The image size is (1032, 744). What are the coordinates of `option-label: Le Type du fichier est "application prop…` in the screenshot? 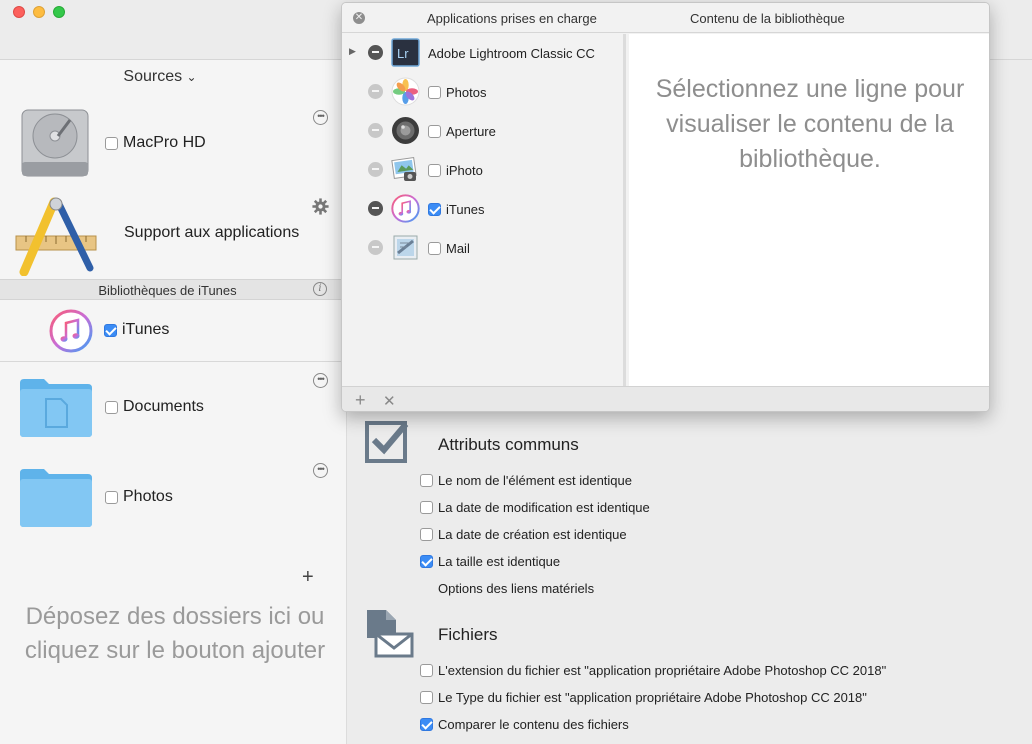 It's located at (652, 697).